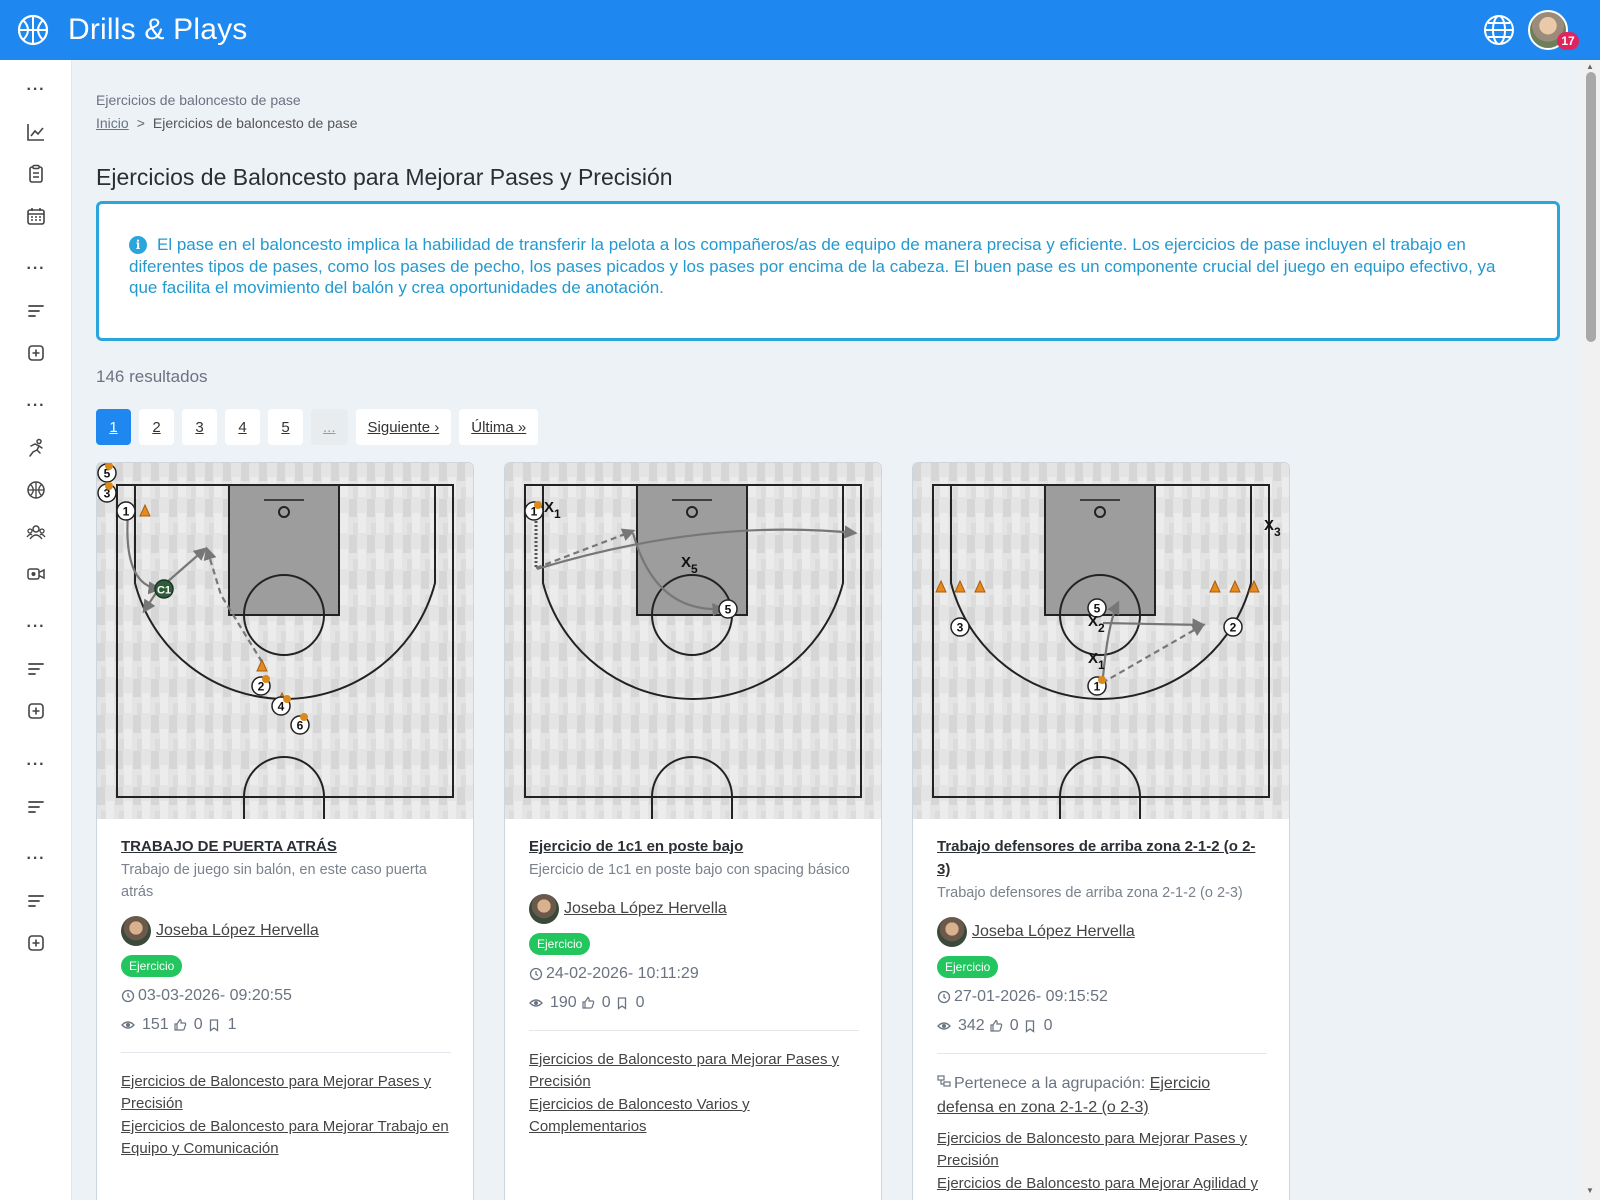  Describe the element at coordinates (152, 376) in the screenshot. I see `results-count: 146 resultados` at that location.